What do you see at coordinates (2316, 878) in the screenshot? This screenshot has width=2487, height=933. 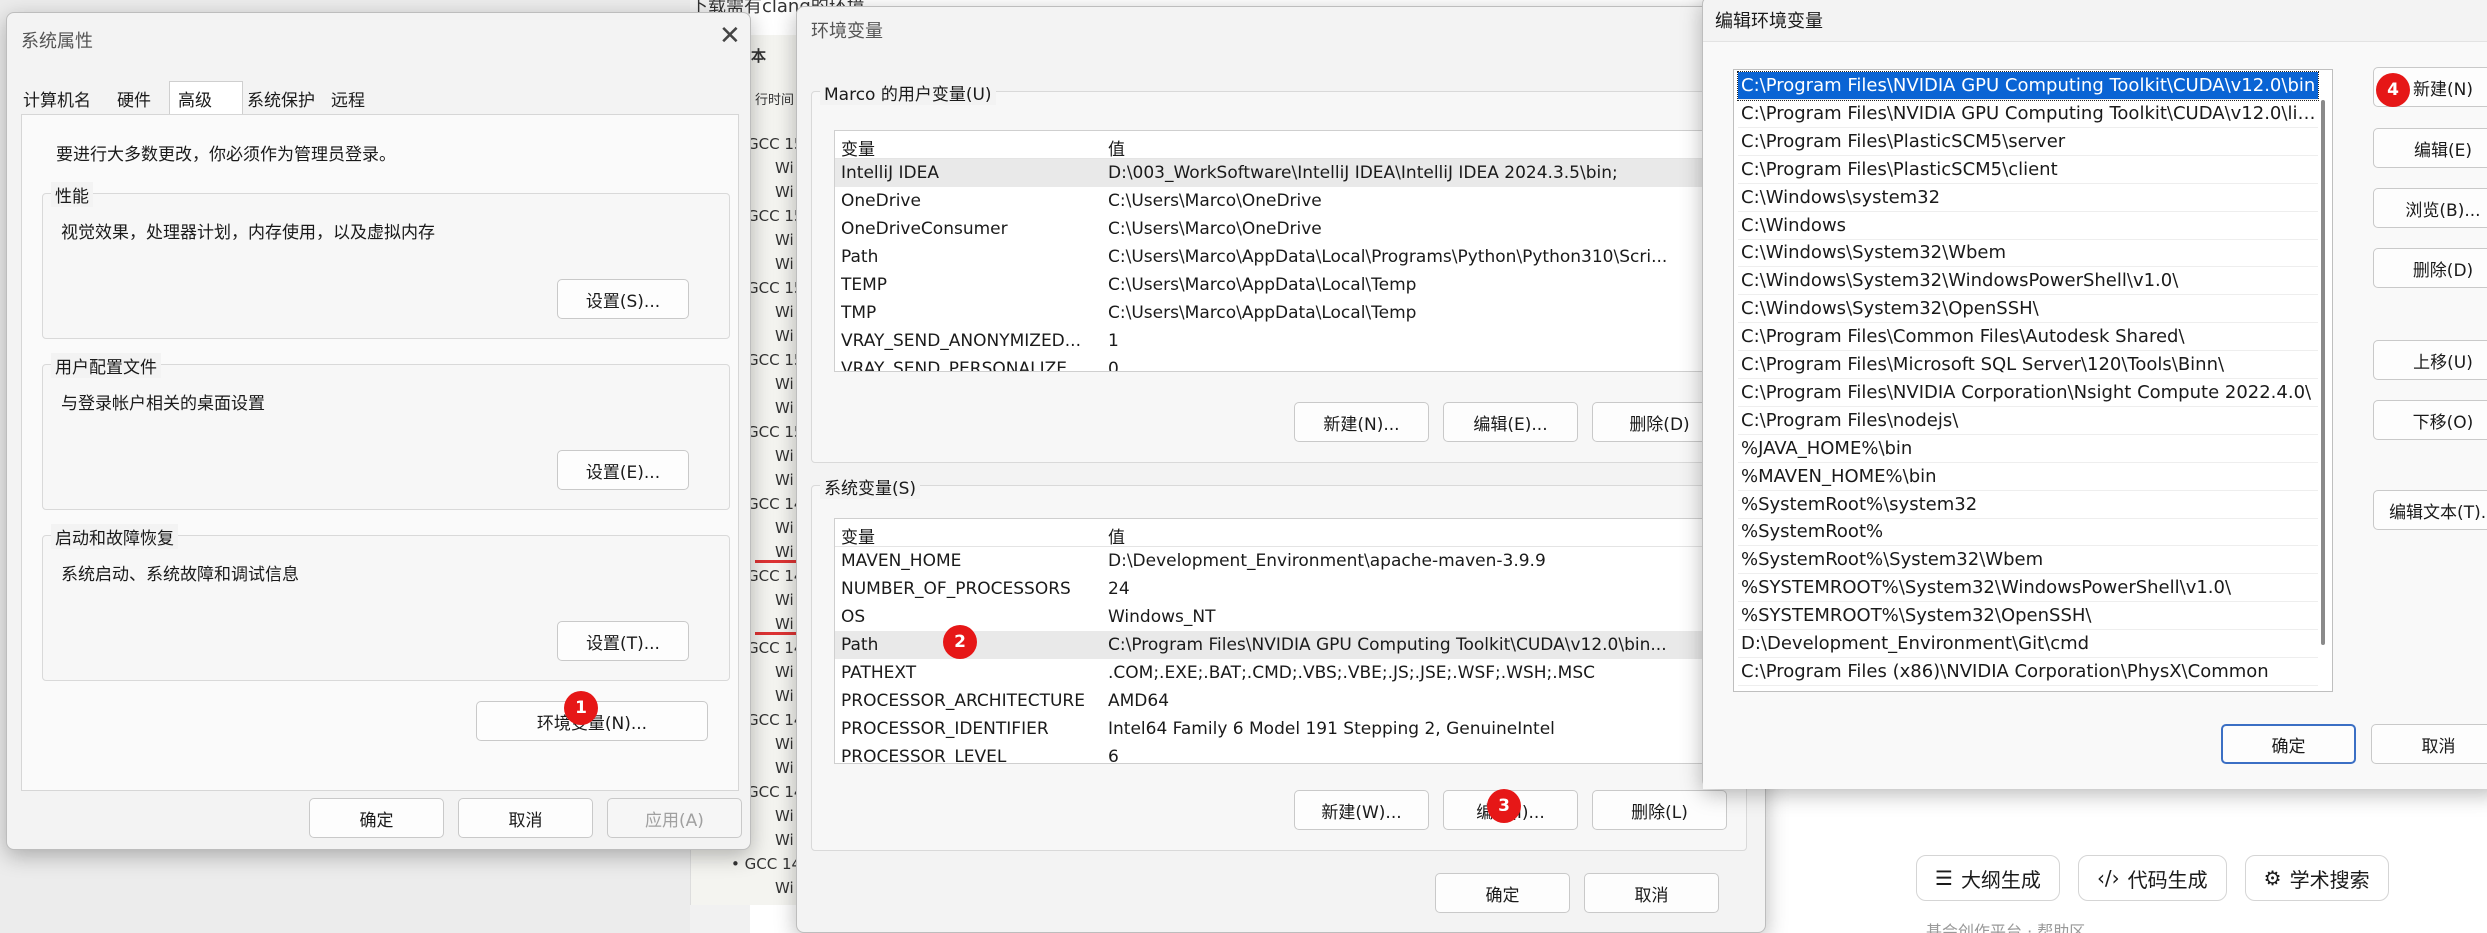 I see `chip-academic-search: ⚙ 学术搜索` at bounding box center [2316, 878].